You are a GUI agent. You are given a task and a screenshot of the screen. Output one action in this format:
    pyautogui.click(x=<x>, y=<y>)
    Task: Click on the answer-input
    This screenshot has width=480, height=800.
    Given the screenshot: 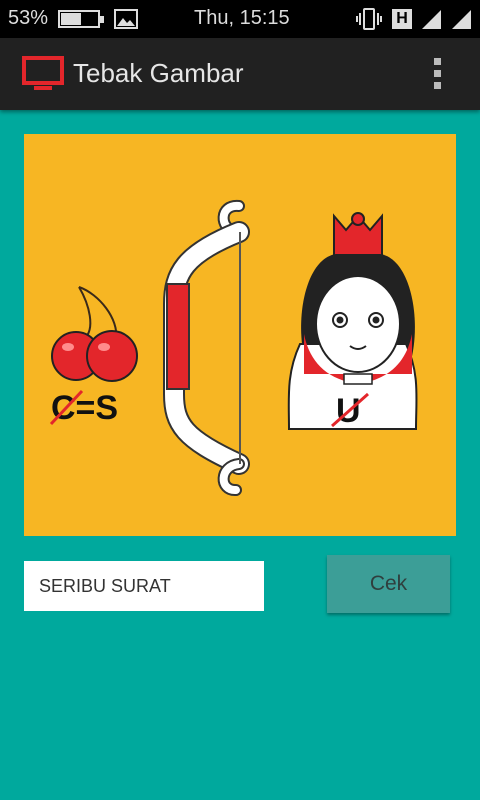 What is the action you would take?
    pyautogui.click(x=144, y=586)
    